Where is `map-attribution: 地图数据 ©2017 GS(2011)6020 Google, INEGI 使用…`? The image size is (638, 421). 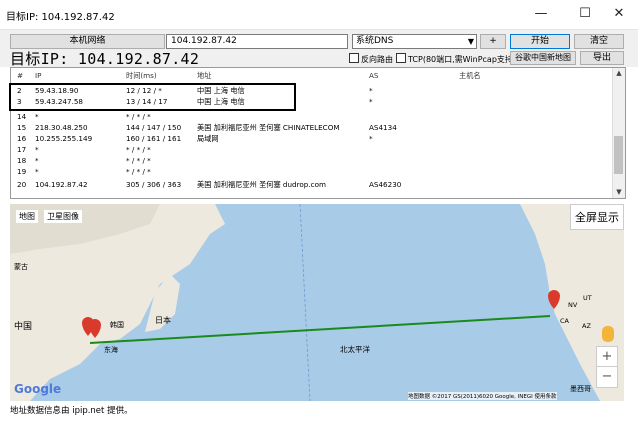 map-attribution: 地图数据 ©2017 GS(2011)6020 Google, INEGI 使用… is located at coordinates (482, 396).